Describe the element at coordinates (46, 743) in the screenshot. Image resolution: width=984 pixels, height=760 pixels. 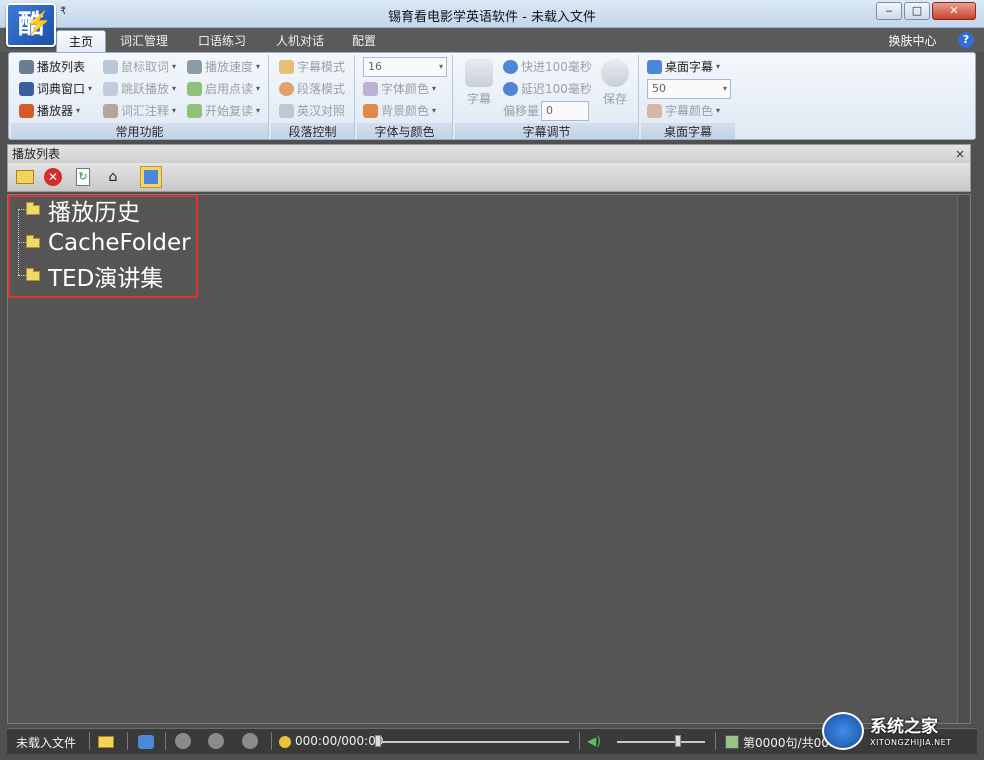
I see `file-status: 未载入文件` at that location.